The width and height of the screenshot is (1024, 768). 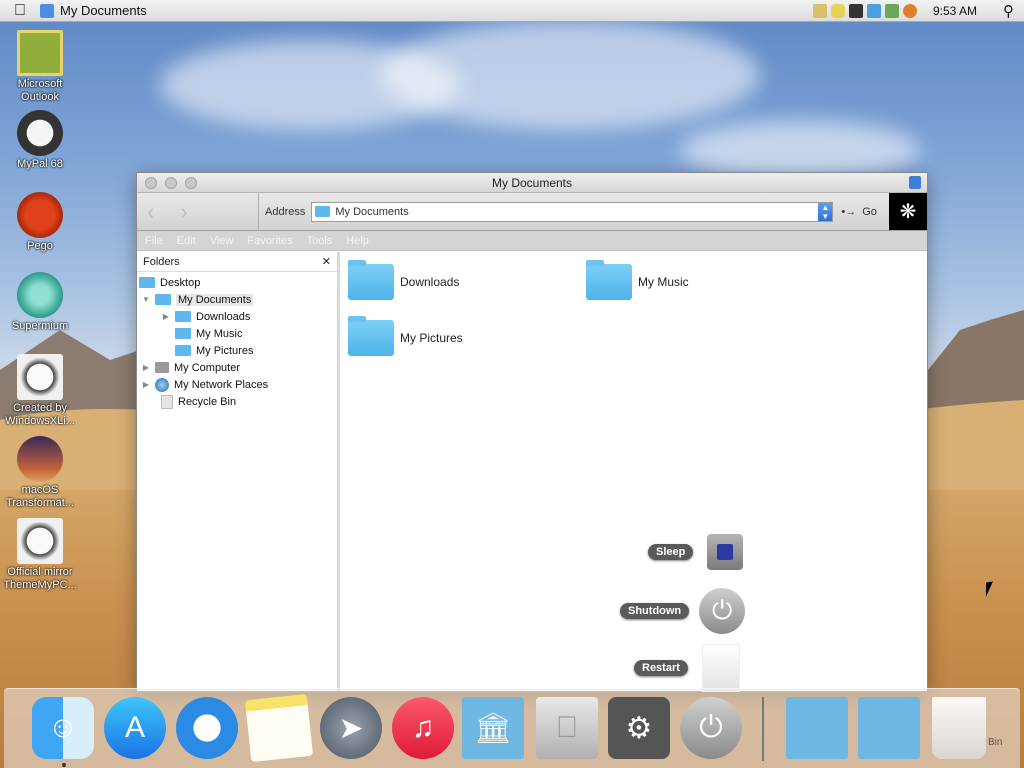 What do you see at coordinates (154, 241) in the screenshot?
I see `menu-file: File` at bounding box center [154, 241].